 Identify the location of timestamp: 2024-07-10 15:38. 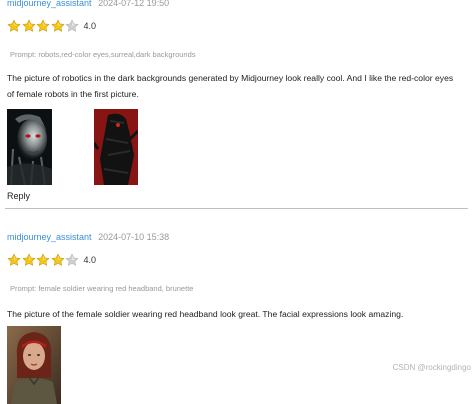
(134, 237).